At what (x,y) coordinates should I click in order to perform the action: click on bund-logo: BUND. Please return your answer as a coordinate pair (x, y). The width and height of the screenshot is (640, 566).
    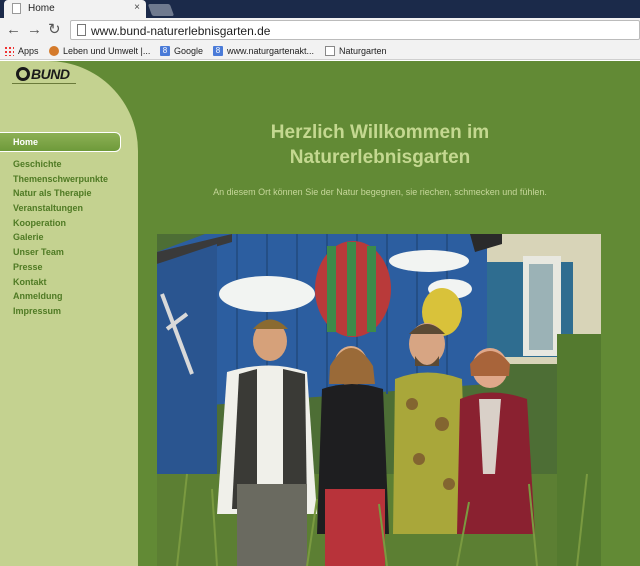
    Looking at the image, I should click on (43, 74).